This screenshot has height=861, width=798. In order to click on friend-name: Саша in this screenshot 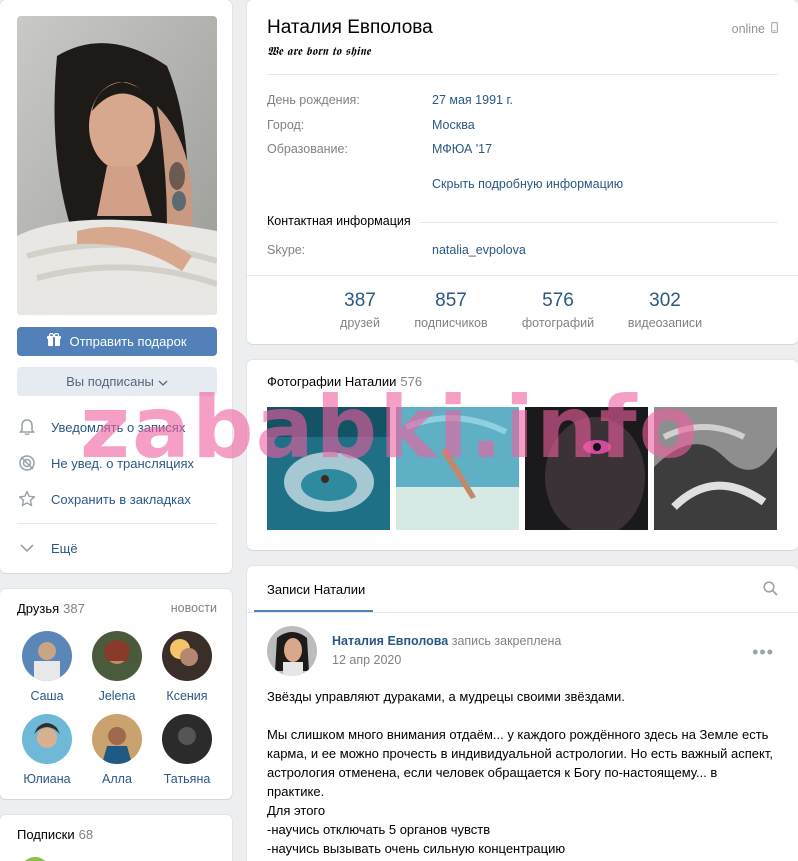, I will do `click(47, 696)`.